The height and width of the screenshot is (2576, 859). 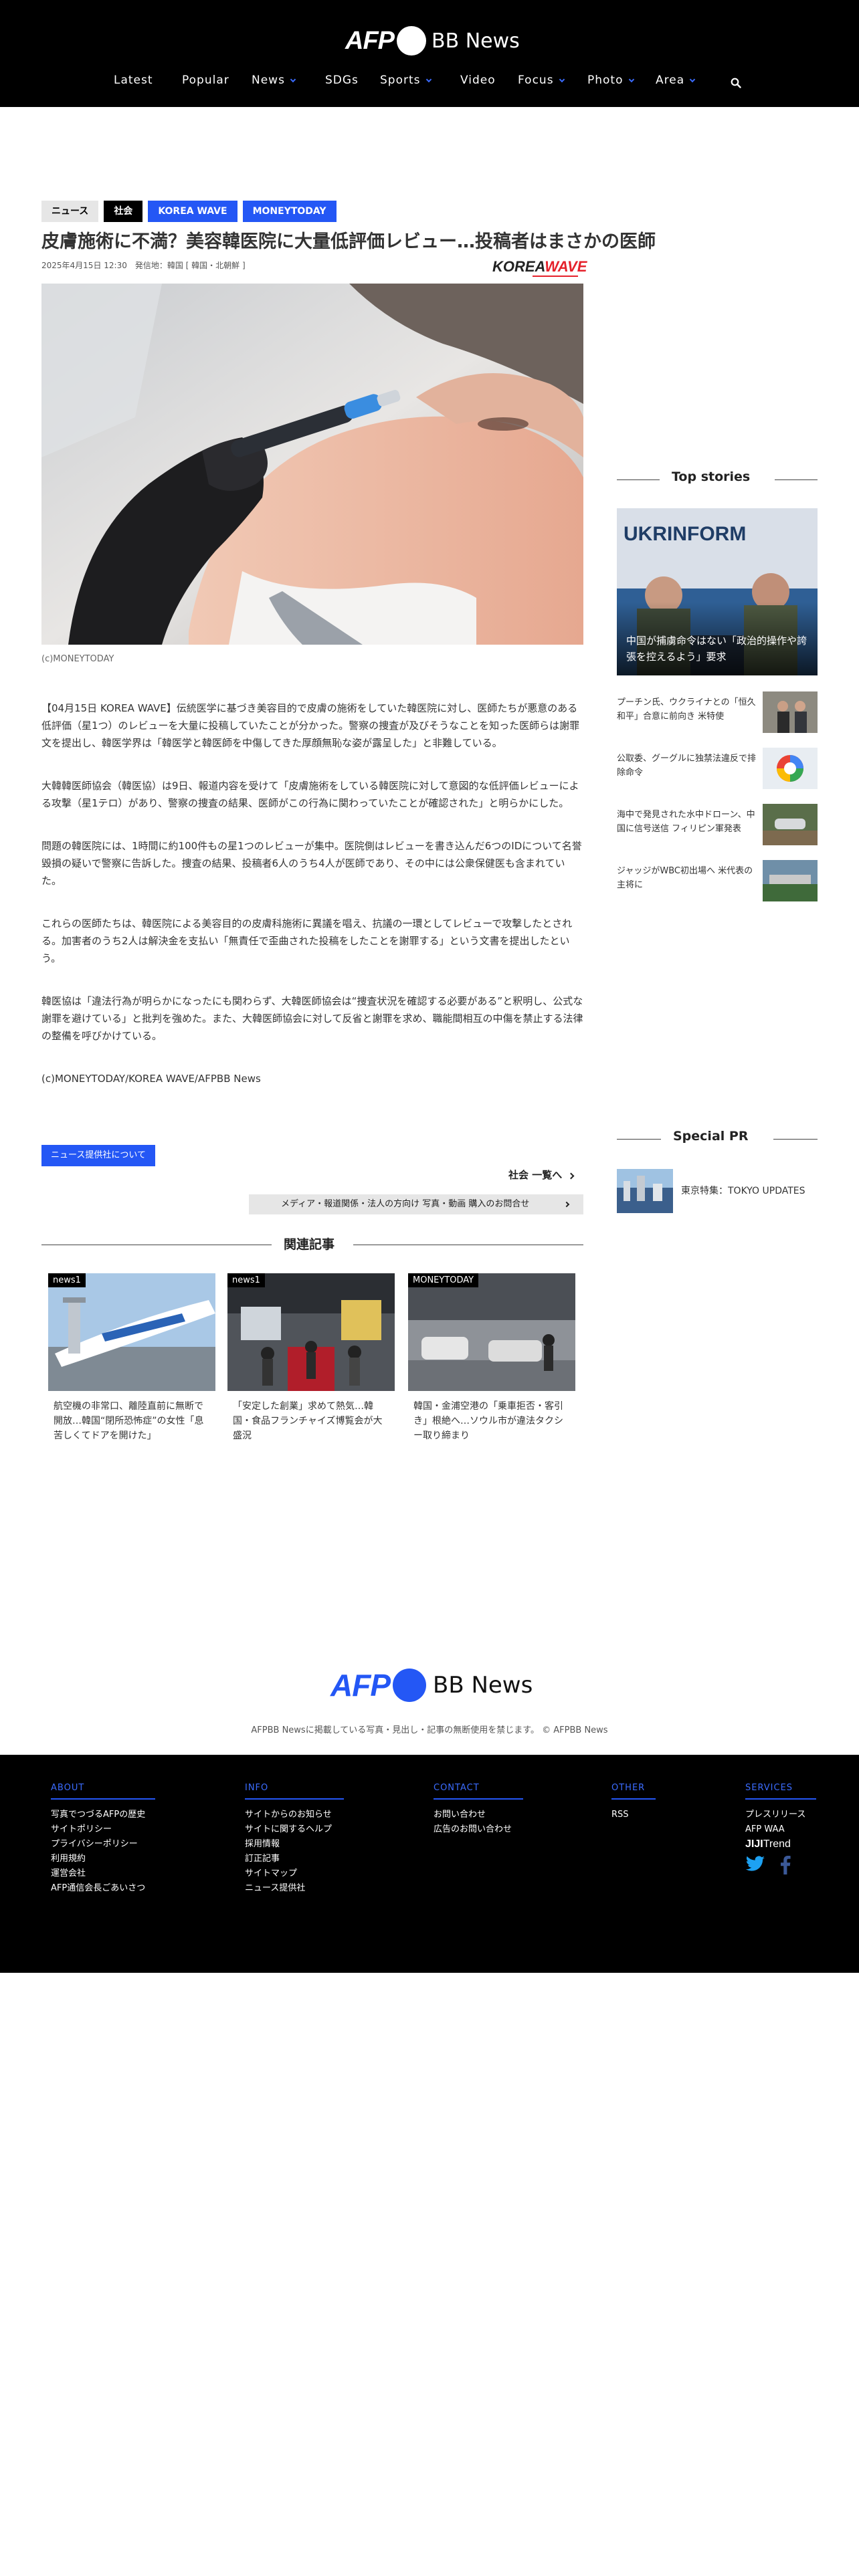 What do you see at coordinates (555, 276) in the screenshot?
I see `source-logo-underline` at bounding box center [555, 276].